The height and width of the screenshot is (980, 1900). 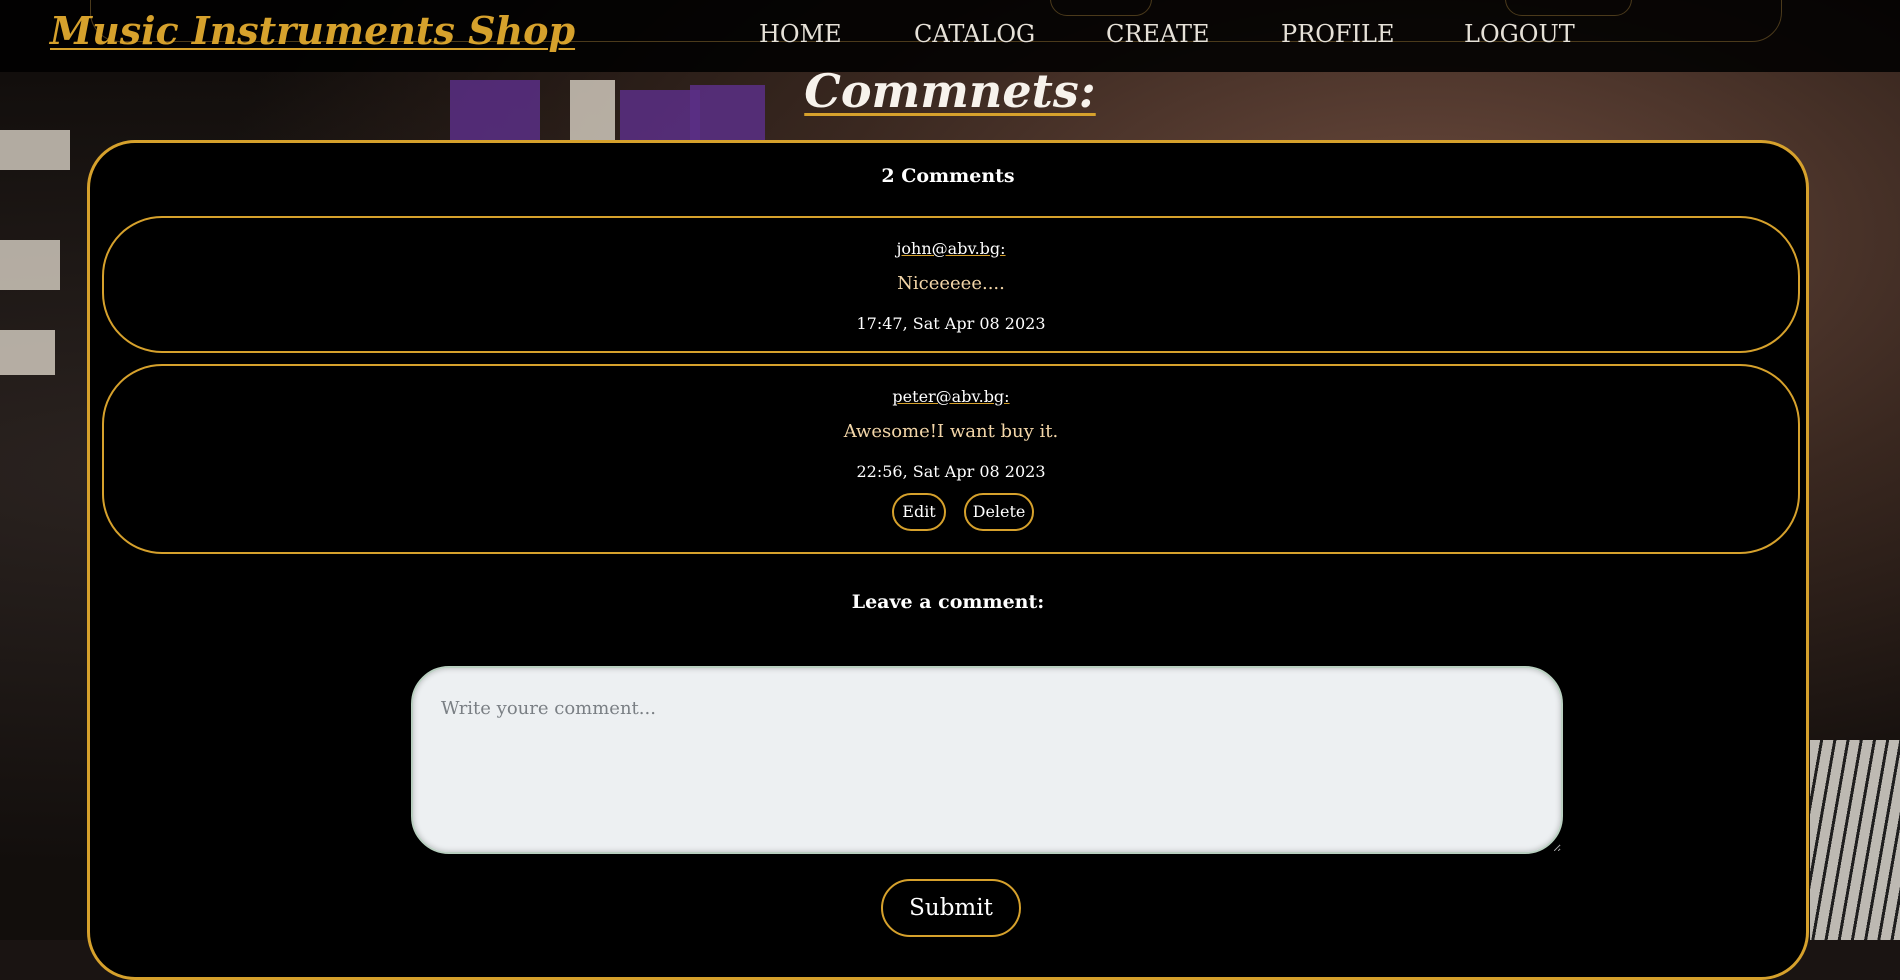 What do you see at coordinates (951, 908) in the screenshot?
I see `submit-comment-button: Submit` at bounding box center [951, 908].